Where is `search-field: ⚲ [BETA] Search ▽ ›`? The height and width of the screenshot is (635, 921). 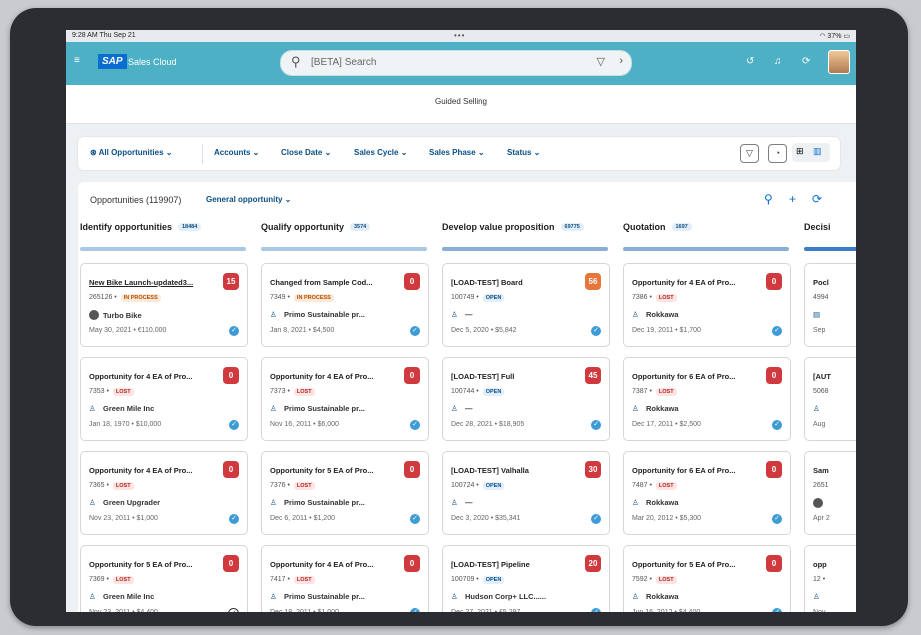 search-field: ⚲ [BETA] Search ▽ › is located at coordinates (456, 63).